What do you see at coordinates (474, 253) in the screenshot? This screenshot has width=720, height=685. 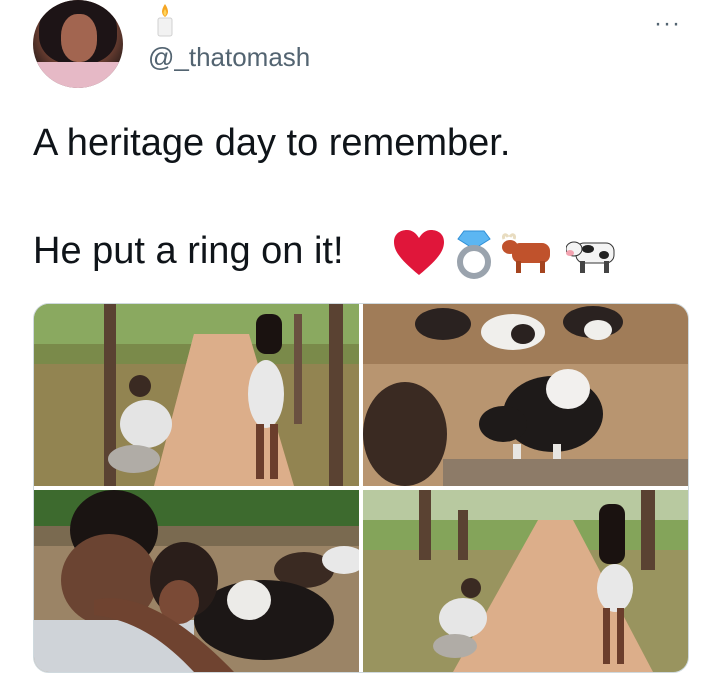 I see `ring-icon` at bounding box center [474, 253].